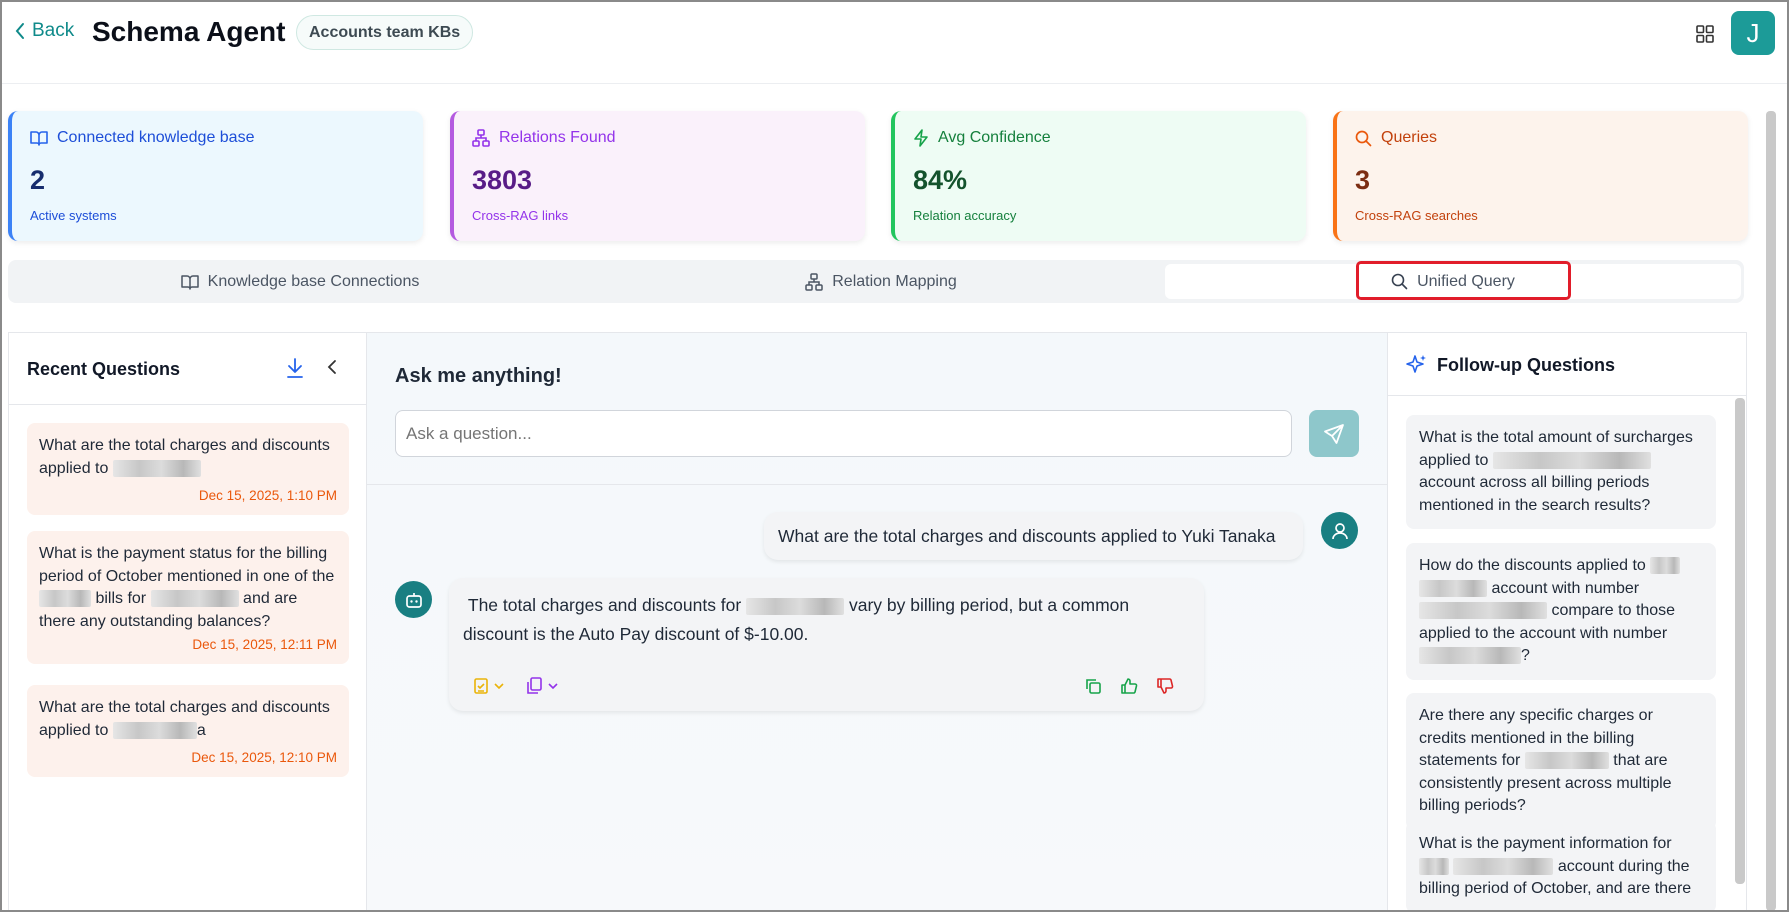  What do you see at coordinates (520, 215) in the screenshot?
I see `stat-sub: Cross-RAG links` at bounding box center [520, 215].